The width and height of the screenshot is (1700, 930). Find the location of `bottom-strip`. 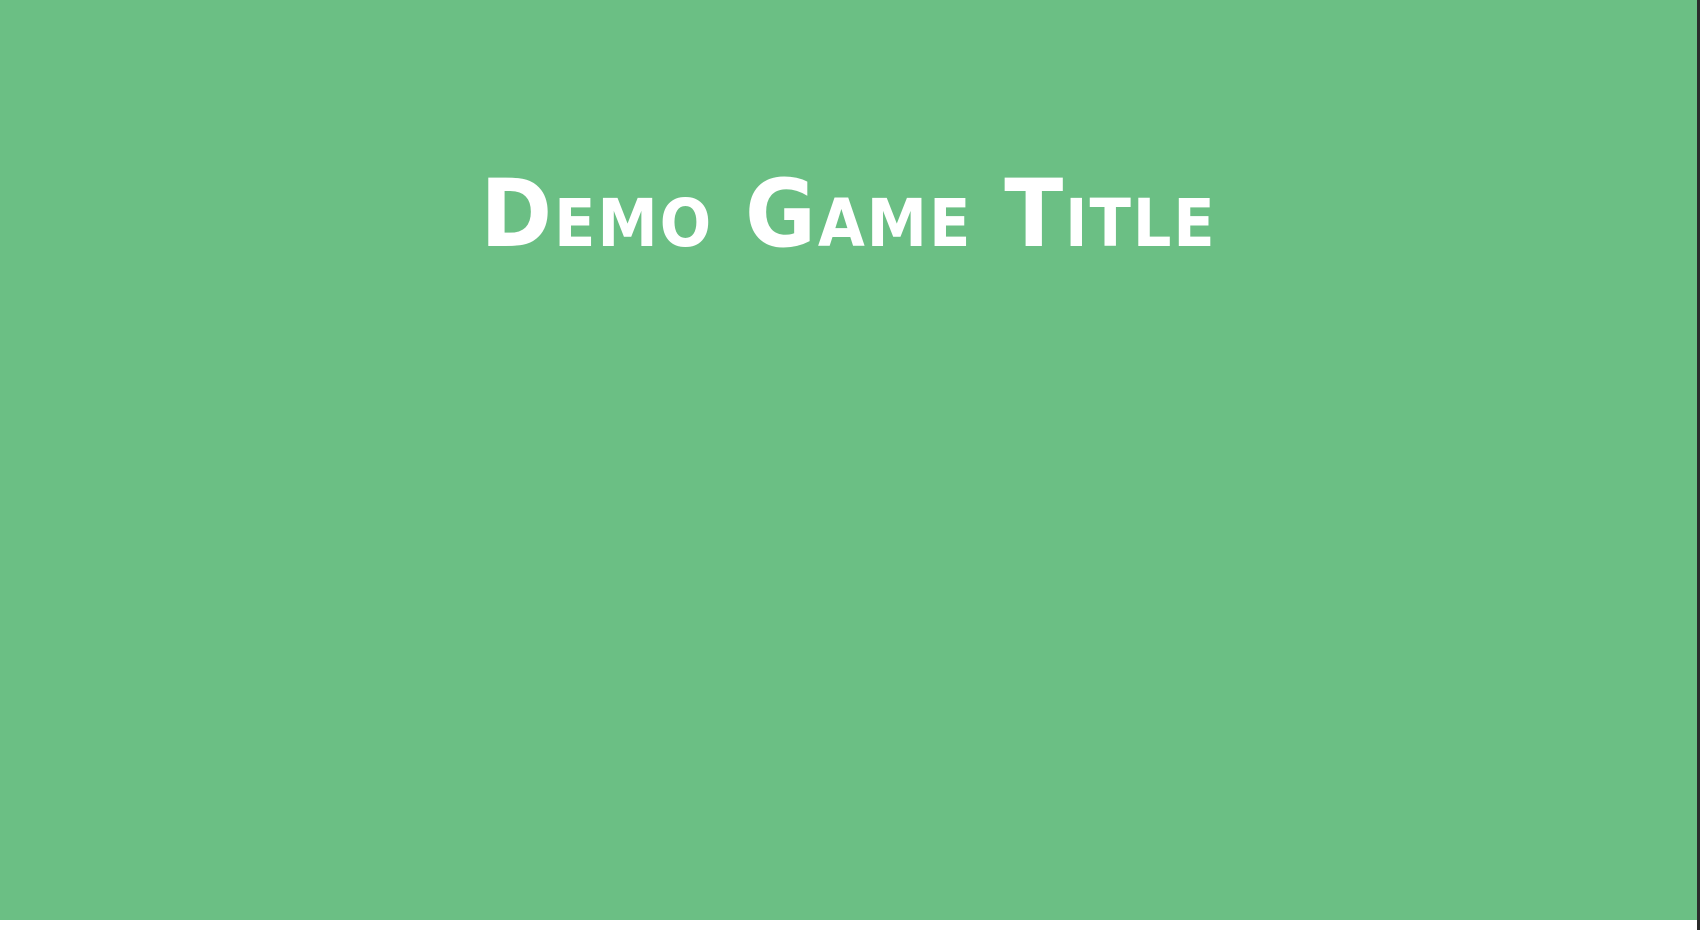

bottom-strip is located at coordinates (848, 925).